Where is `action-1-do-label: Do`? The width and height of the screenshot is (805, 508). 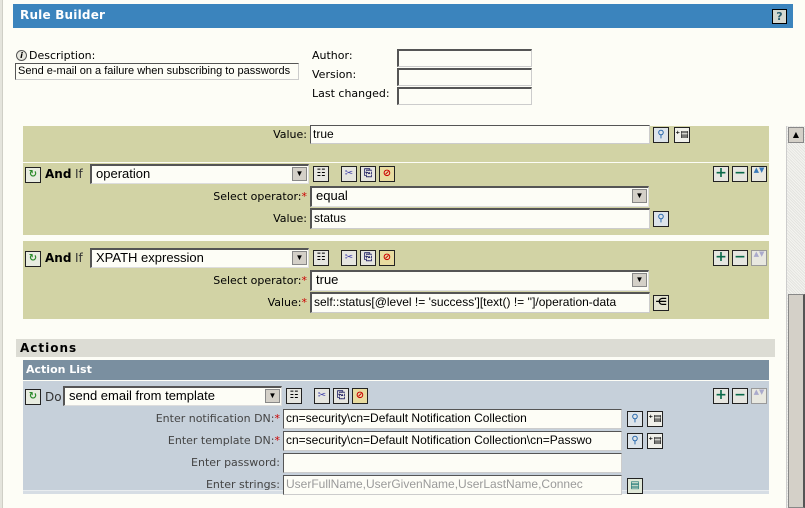
action-1-do-label: Do is located at coordinates (53, 397).